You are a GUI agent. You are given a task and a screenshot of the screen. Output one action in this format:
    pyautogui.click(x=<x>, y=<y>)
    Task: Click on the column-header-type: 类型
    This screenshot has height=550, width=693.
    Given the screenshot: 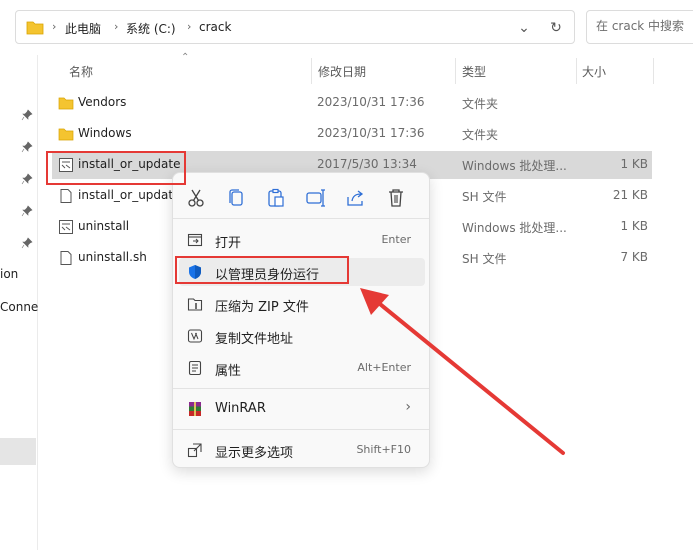 What is the action you would take?
    pyautogui.click(x=474, y=71)
    